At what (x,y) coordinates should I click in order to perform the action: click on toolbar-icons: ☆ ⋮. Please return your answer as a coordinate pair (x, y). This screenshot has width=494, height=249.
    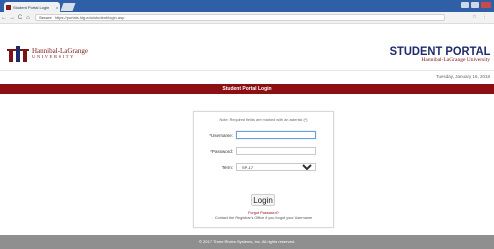
    Looking at the image, I should click on (480, 17).